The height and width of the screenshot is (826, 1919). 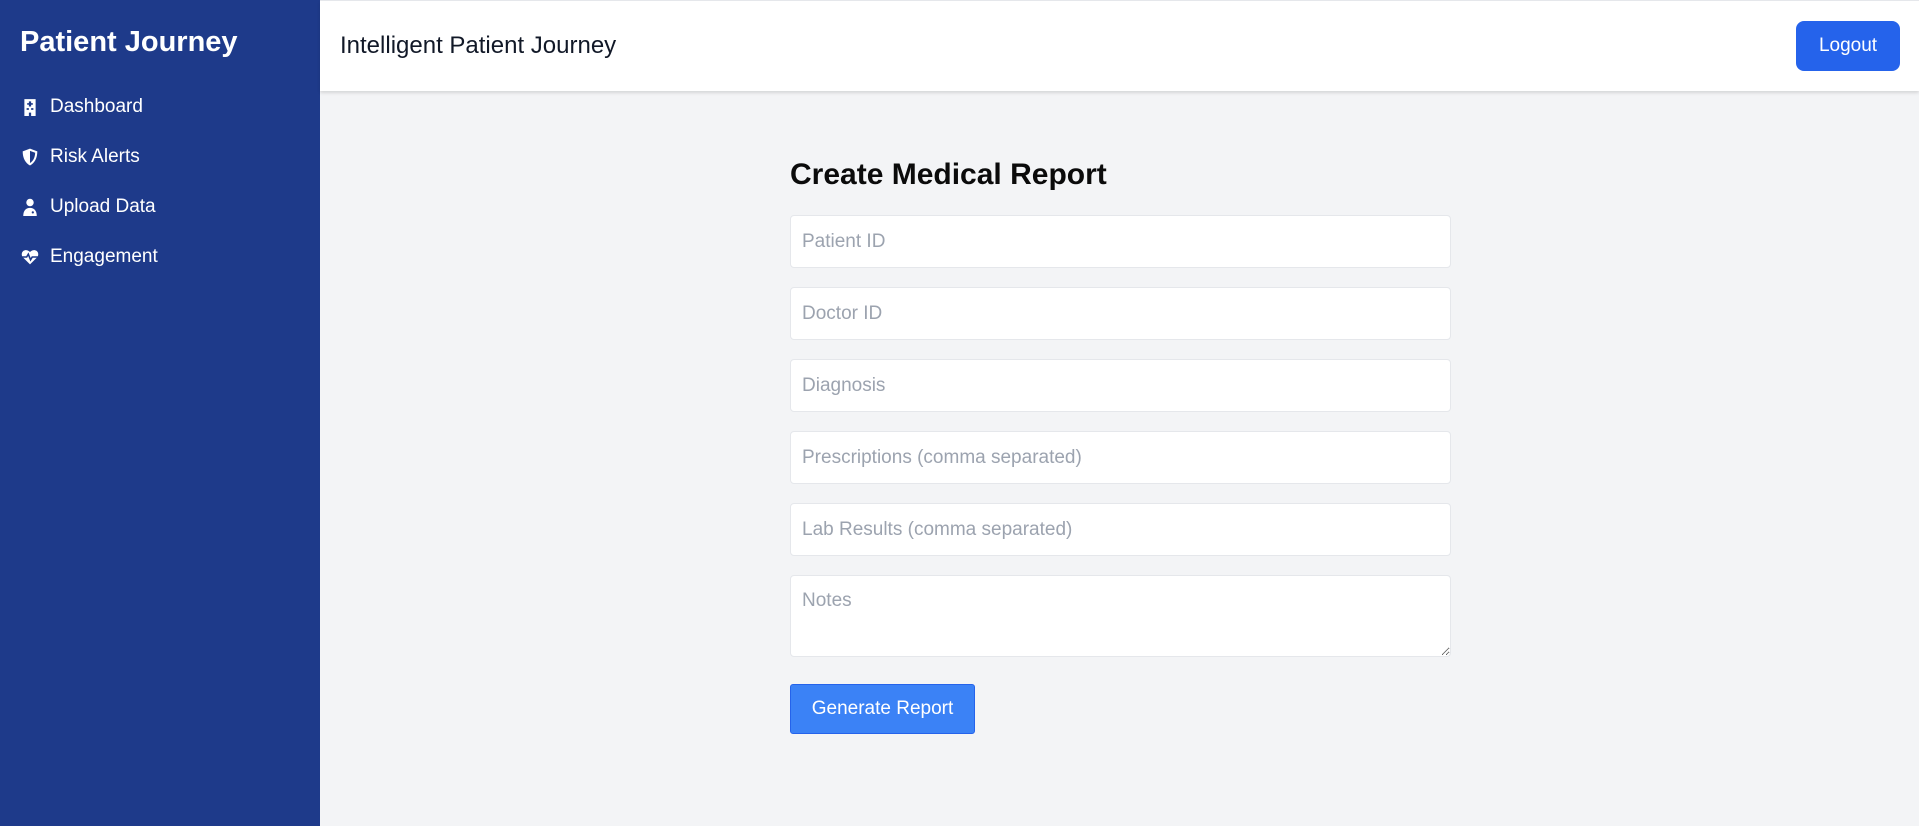 I want to click on shield-icon, so click(x=30, y=157).